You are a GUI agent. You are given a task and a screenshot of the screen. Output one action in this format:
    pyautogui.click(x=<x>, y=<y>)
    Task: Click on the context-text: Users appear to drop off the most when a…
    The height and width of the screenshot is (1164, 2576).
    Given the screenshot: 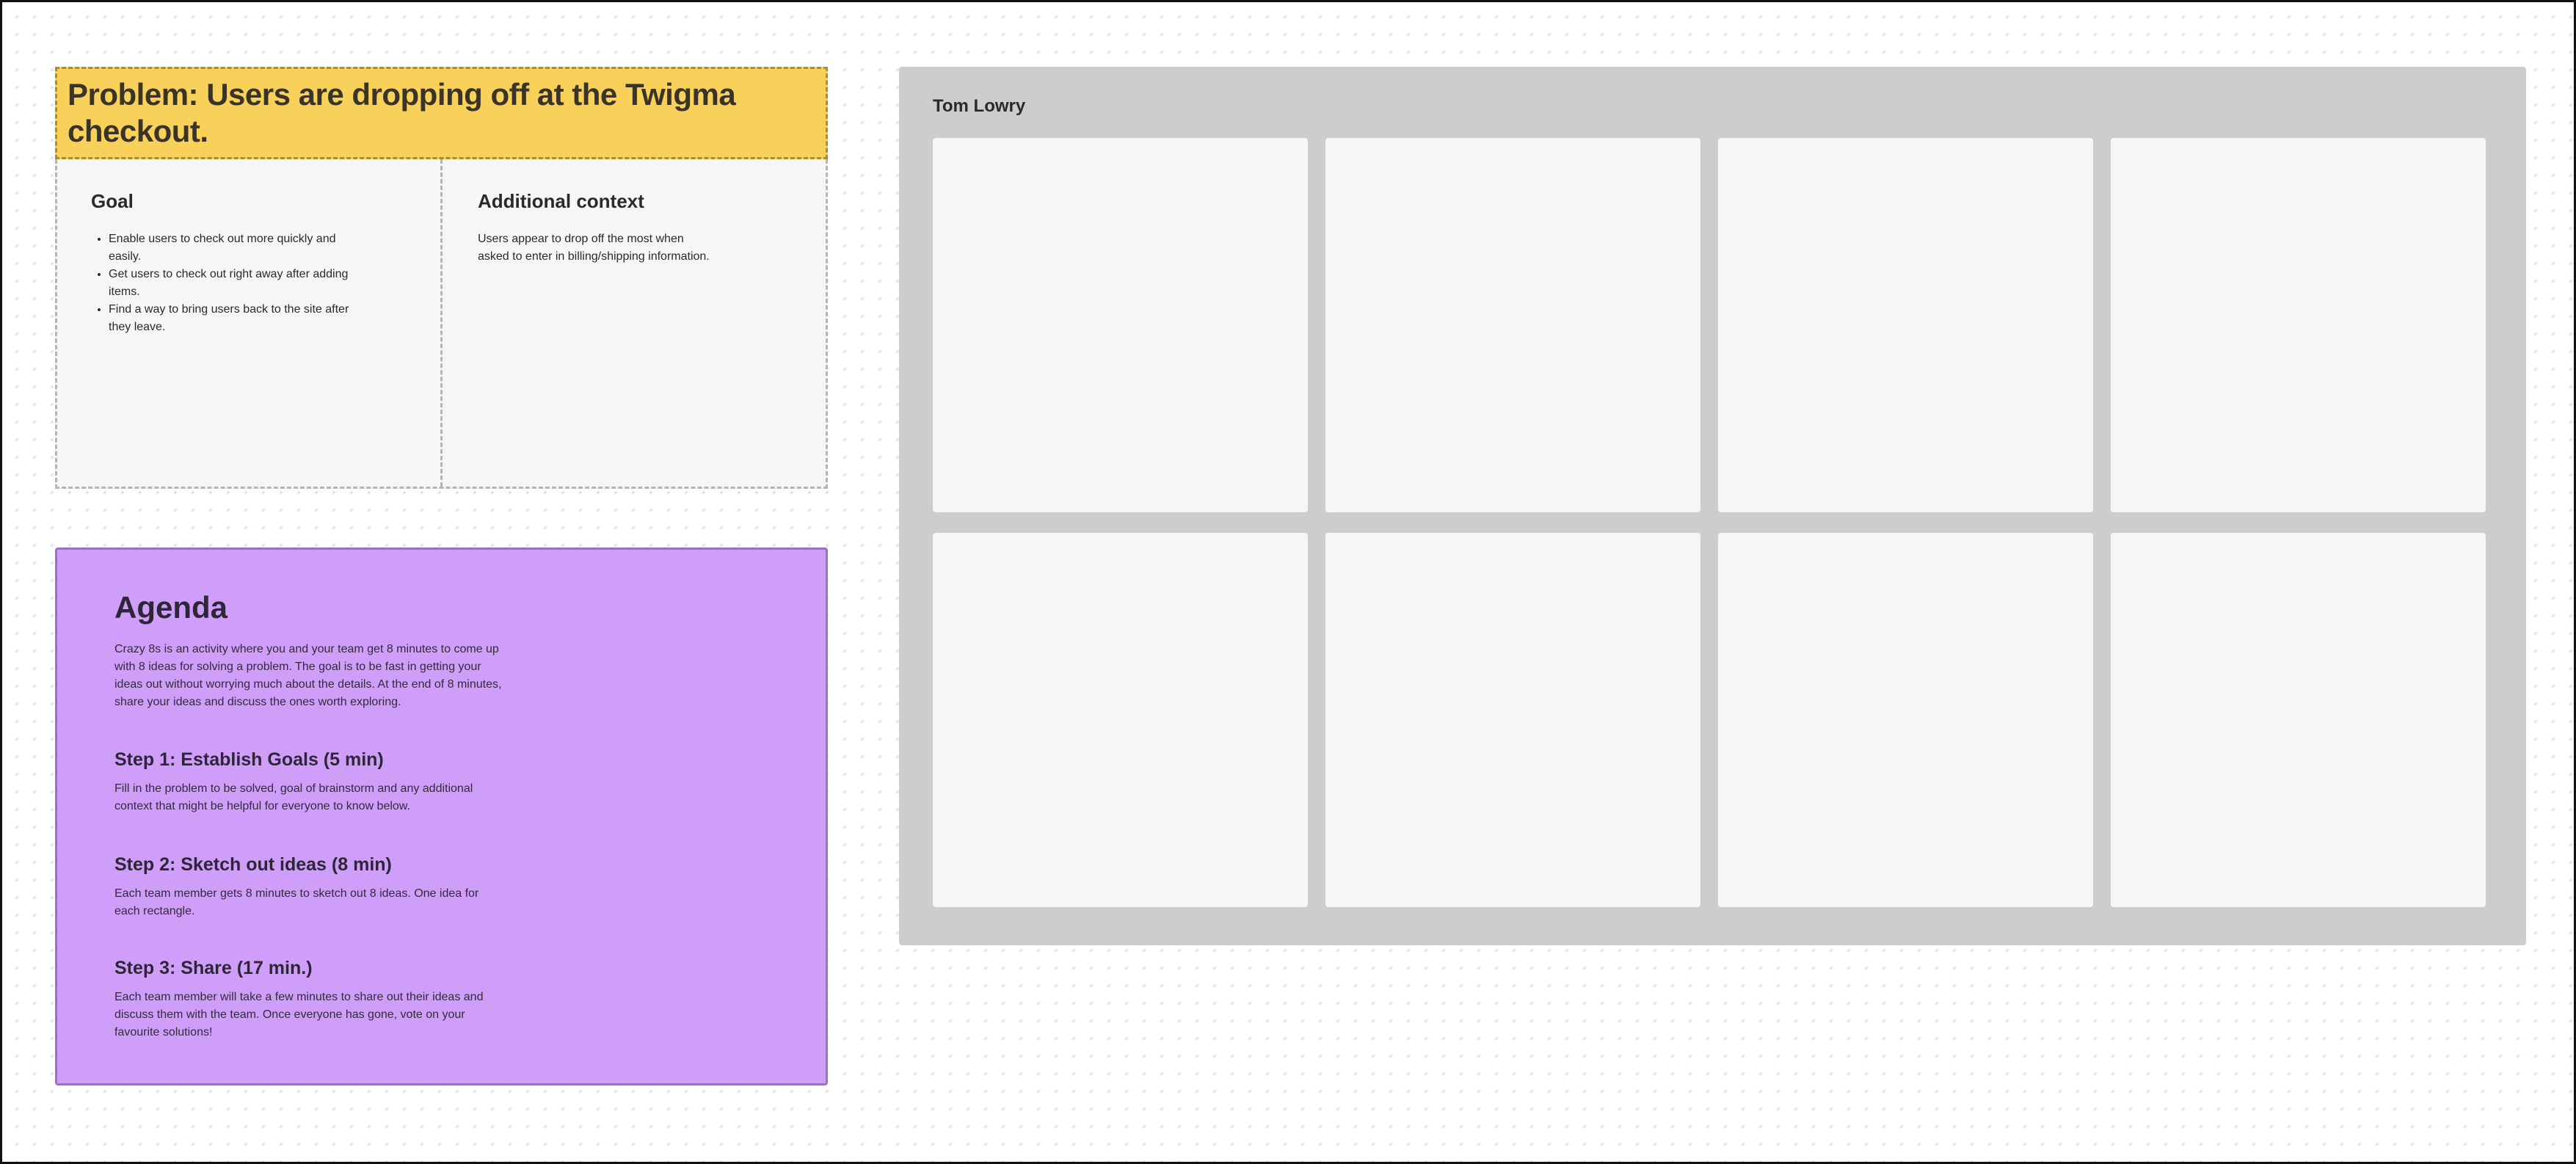 What is the action you would take?
    pyautogui.click(x=594, y=248)
    